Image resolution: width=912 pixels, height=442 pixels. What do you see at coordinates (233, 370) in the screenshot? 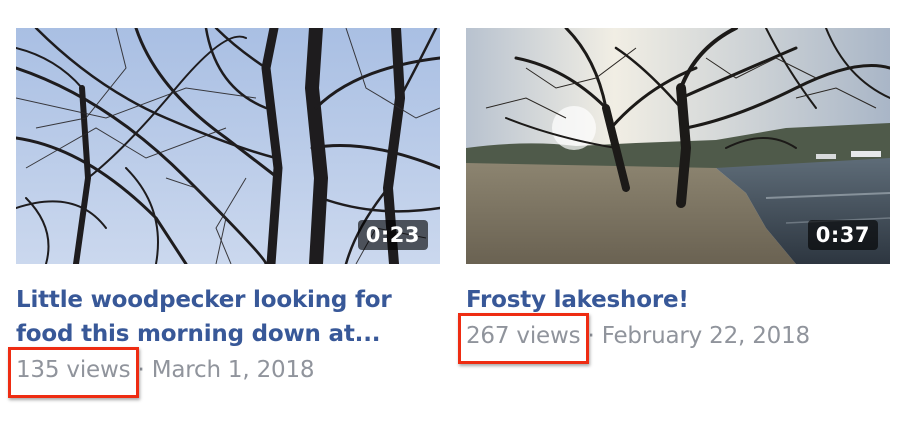
I see `upload-date: March 1, 2018` at bounding box center [233, 370].